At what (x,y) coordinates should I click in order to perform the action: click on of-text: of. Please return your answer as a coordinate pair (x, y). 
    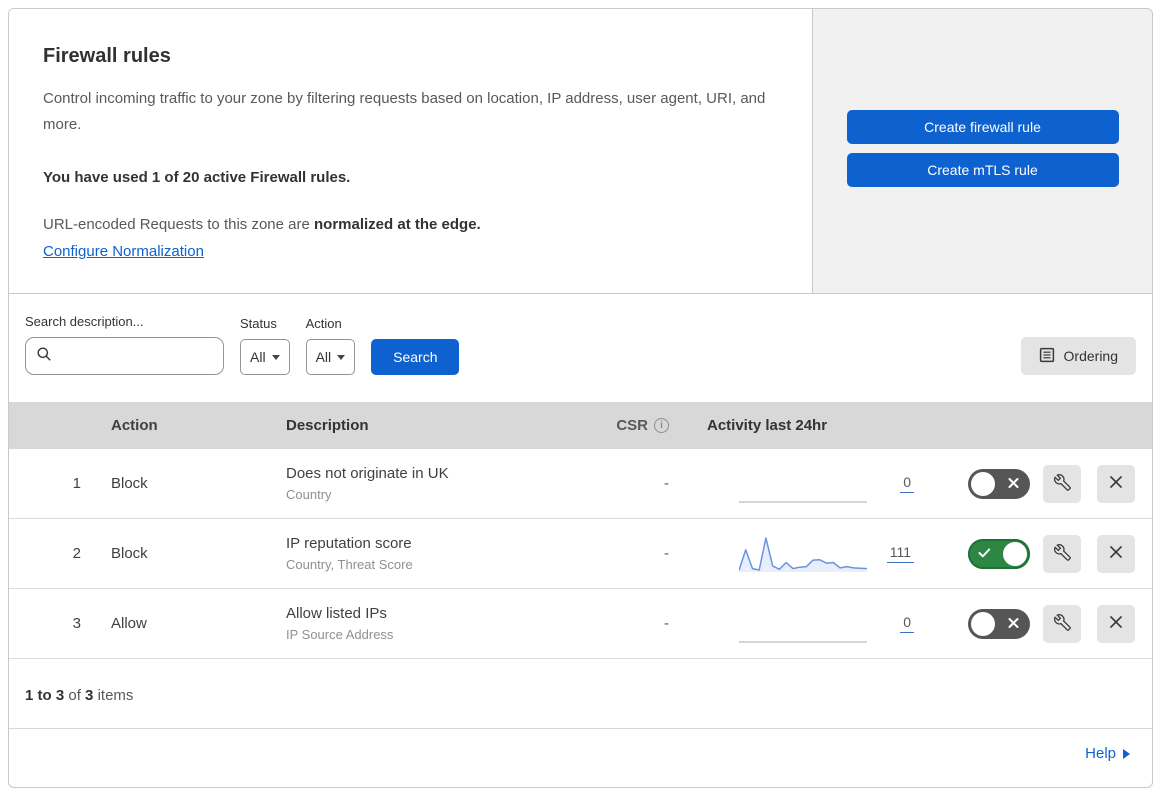
    Looking at the image, I should click on (74, 695).